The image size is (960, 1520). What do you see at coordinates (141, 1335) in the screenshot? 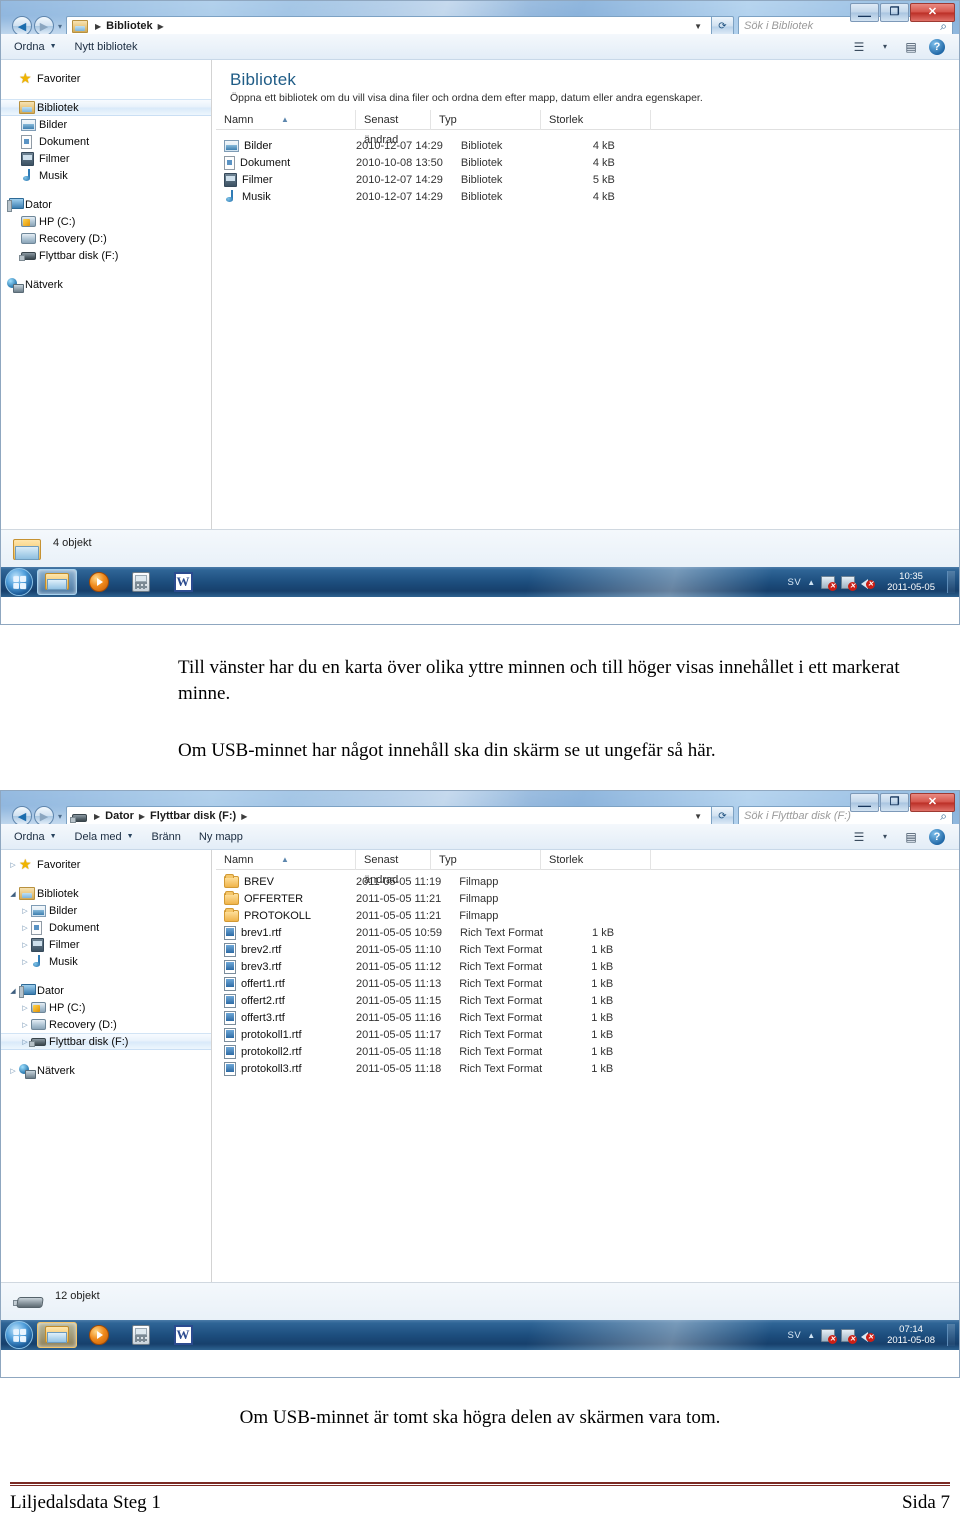
I see `taskbar-calculator-button` at bounding box center [141, 1335].